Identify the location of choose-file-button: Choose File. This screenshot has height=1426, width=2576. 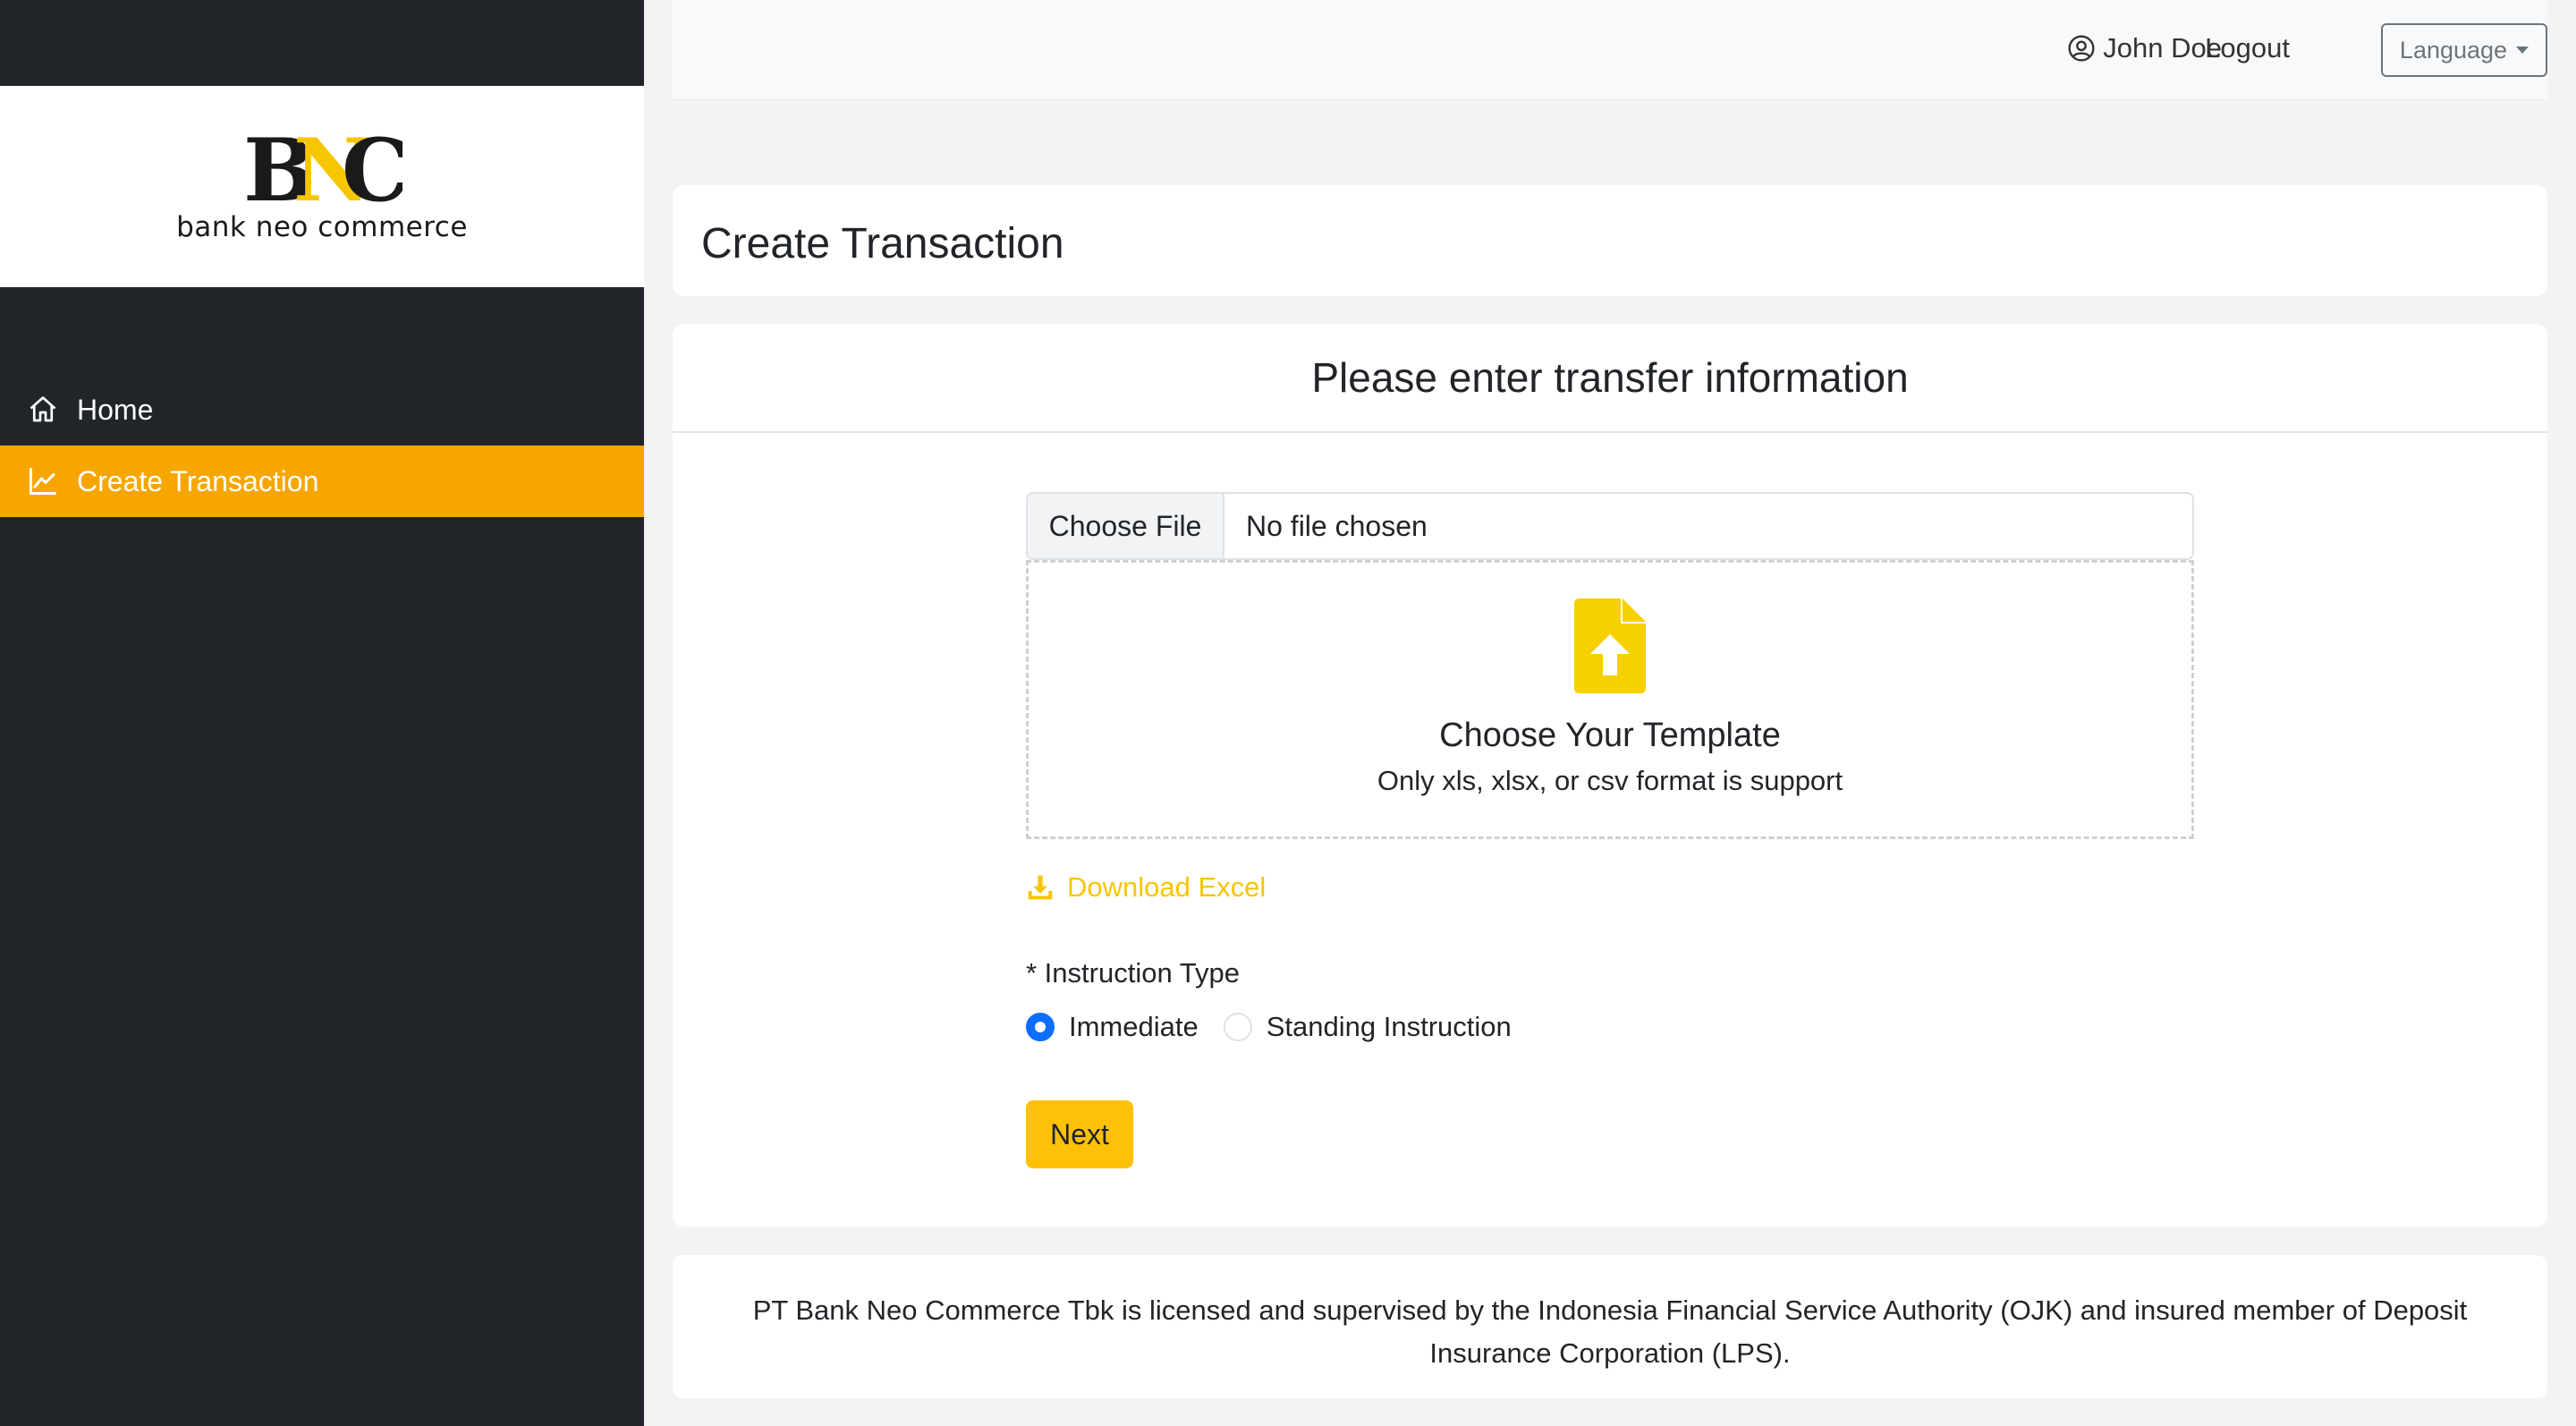
(1126, 526).